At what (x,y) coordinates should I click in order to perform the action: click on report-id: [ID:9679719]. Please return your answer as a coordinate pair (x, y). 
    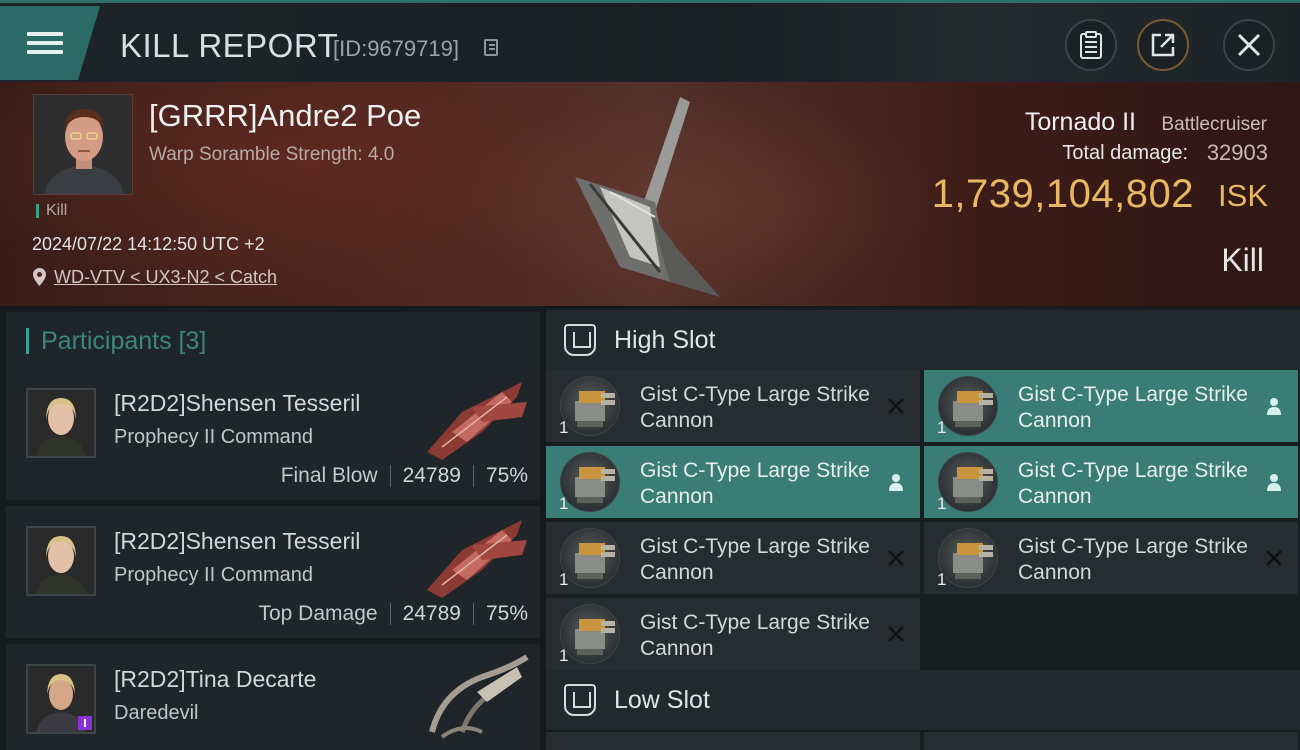
    Looking at the image, I should click on (396, 48).